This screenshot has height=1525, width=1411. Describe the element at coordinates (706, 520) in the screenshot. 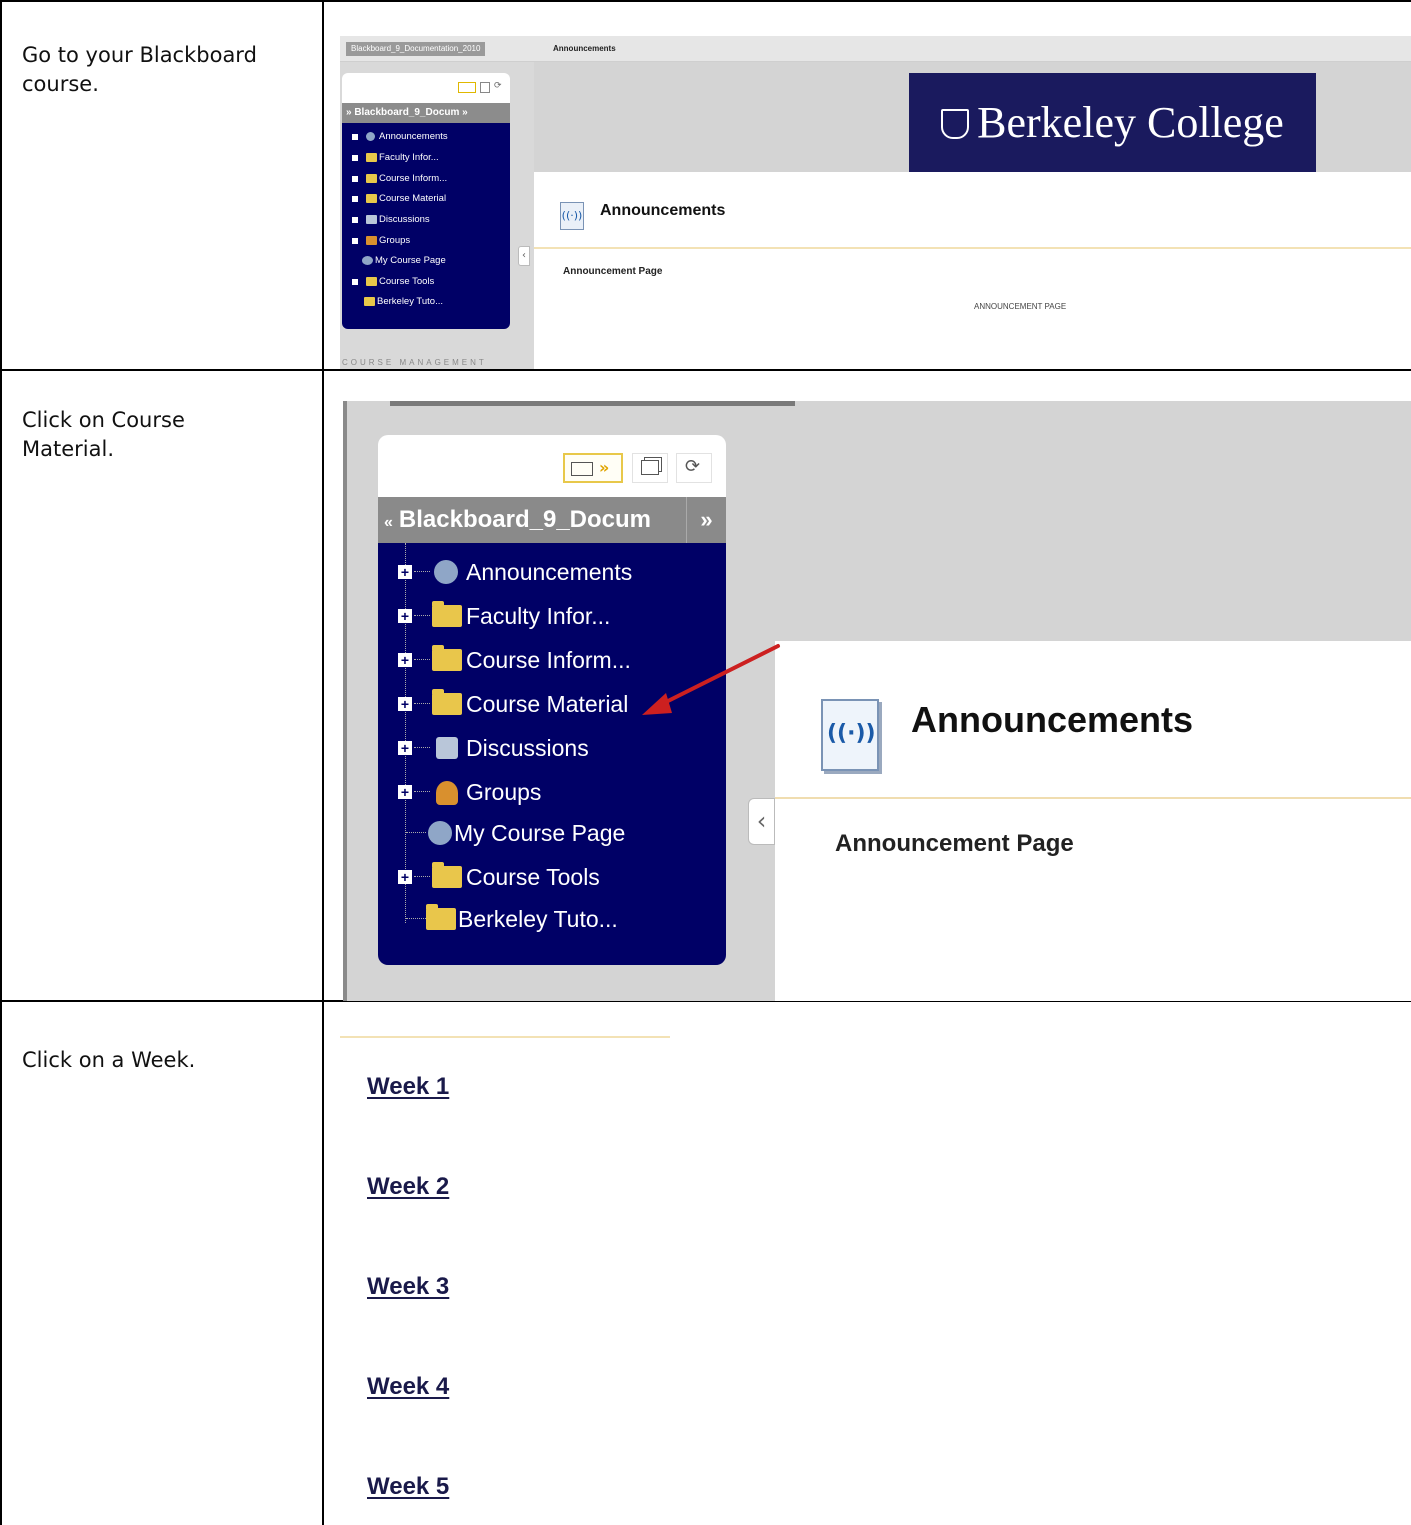

I see `expand-right-icon: »` at that location.